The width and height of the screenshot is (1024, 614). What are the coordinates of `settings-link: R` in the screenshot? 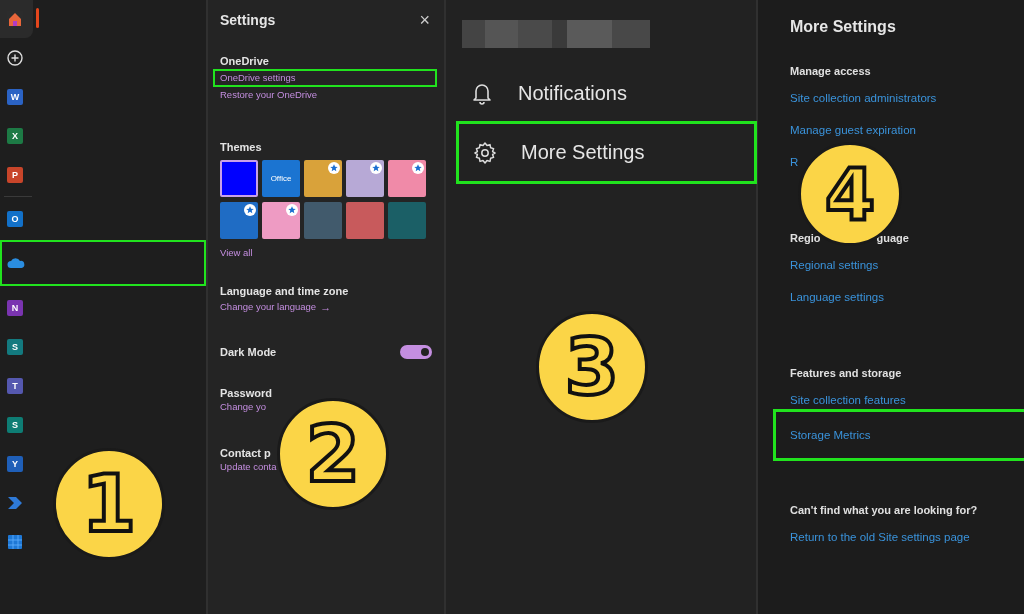 It's located at (794, 162).